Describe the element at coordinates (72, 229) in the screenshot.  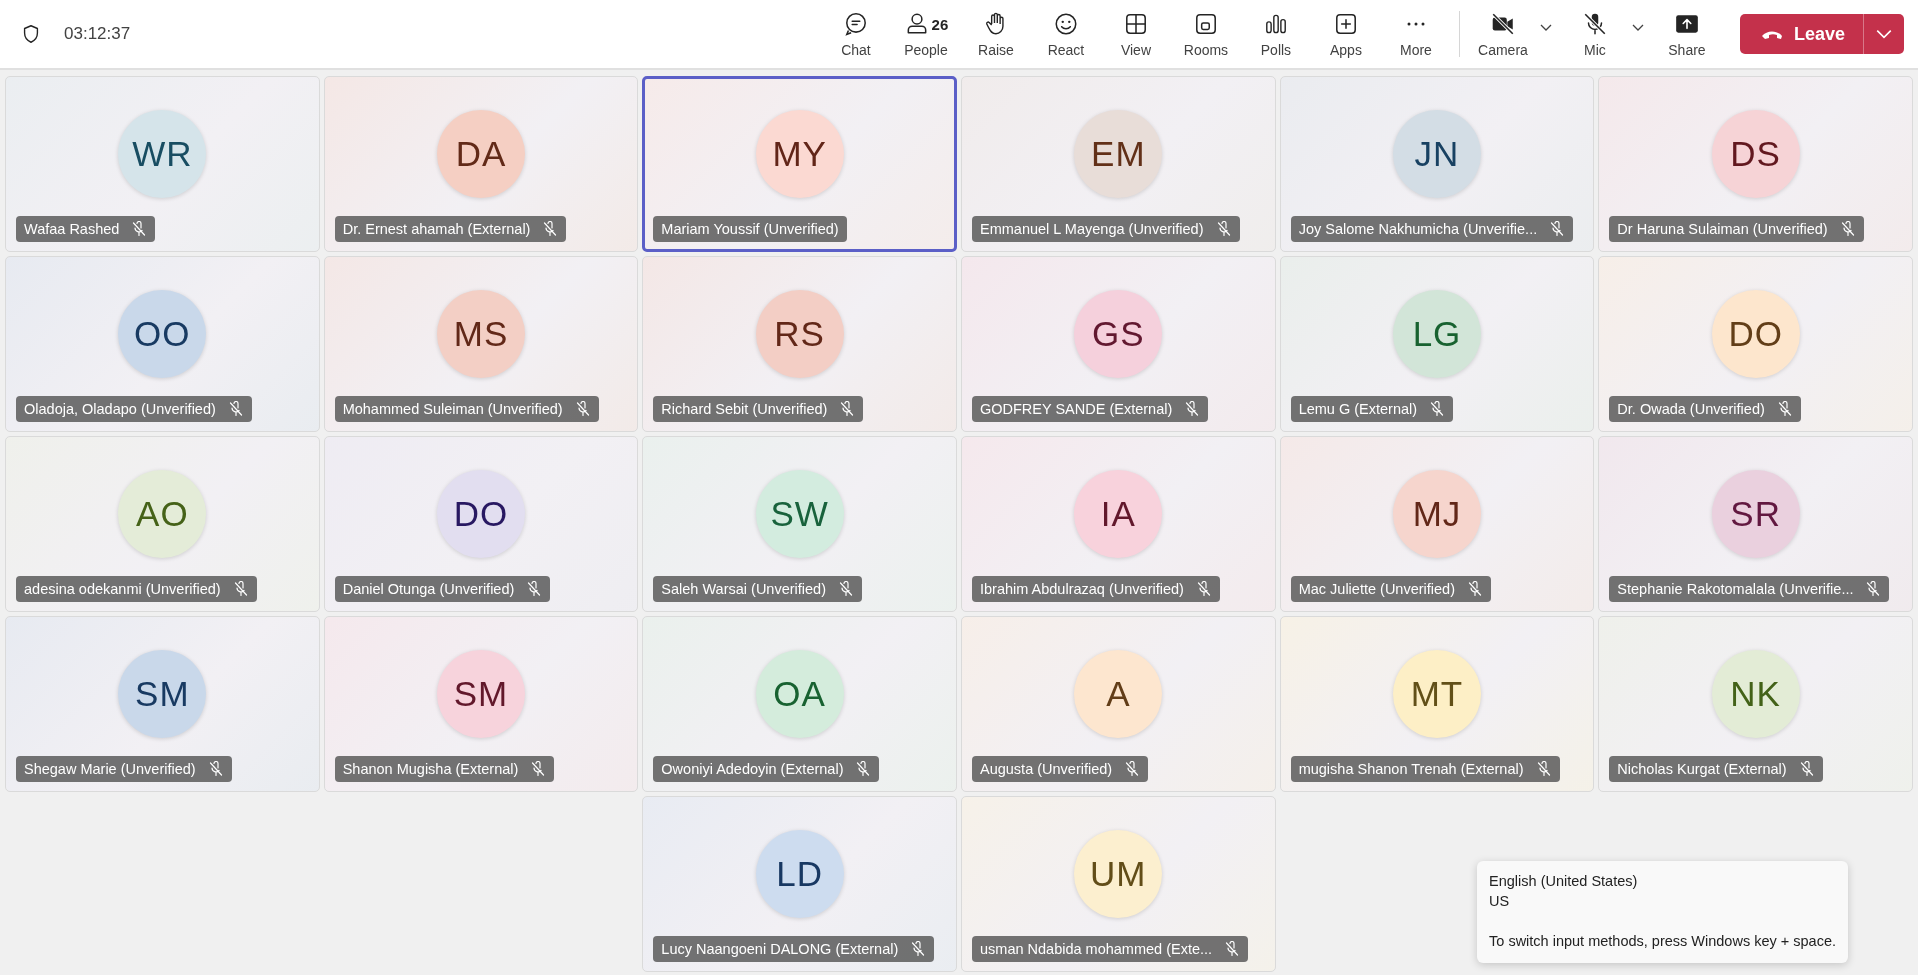
I see `participant-name: Wafaa Rashed` at that location.